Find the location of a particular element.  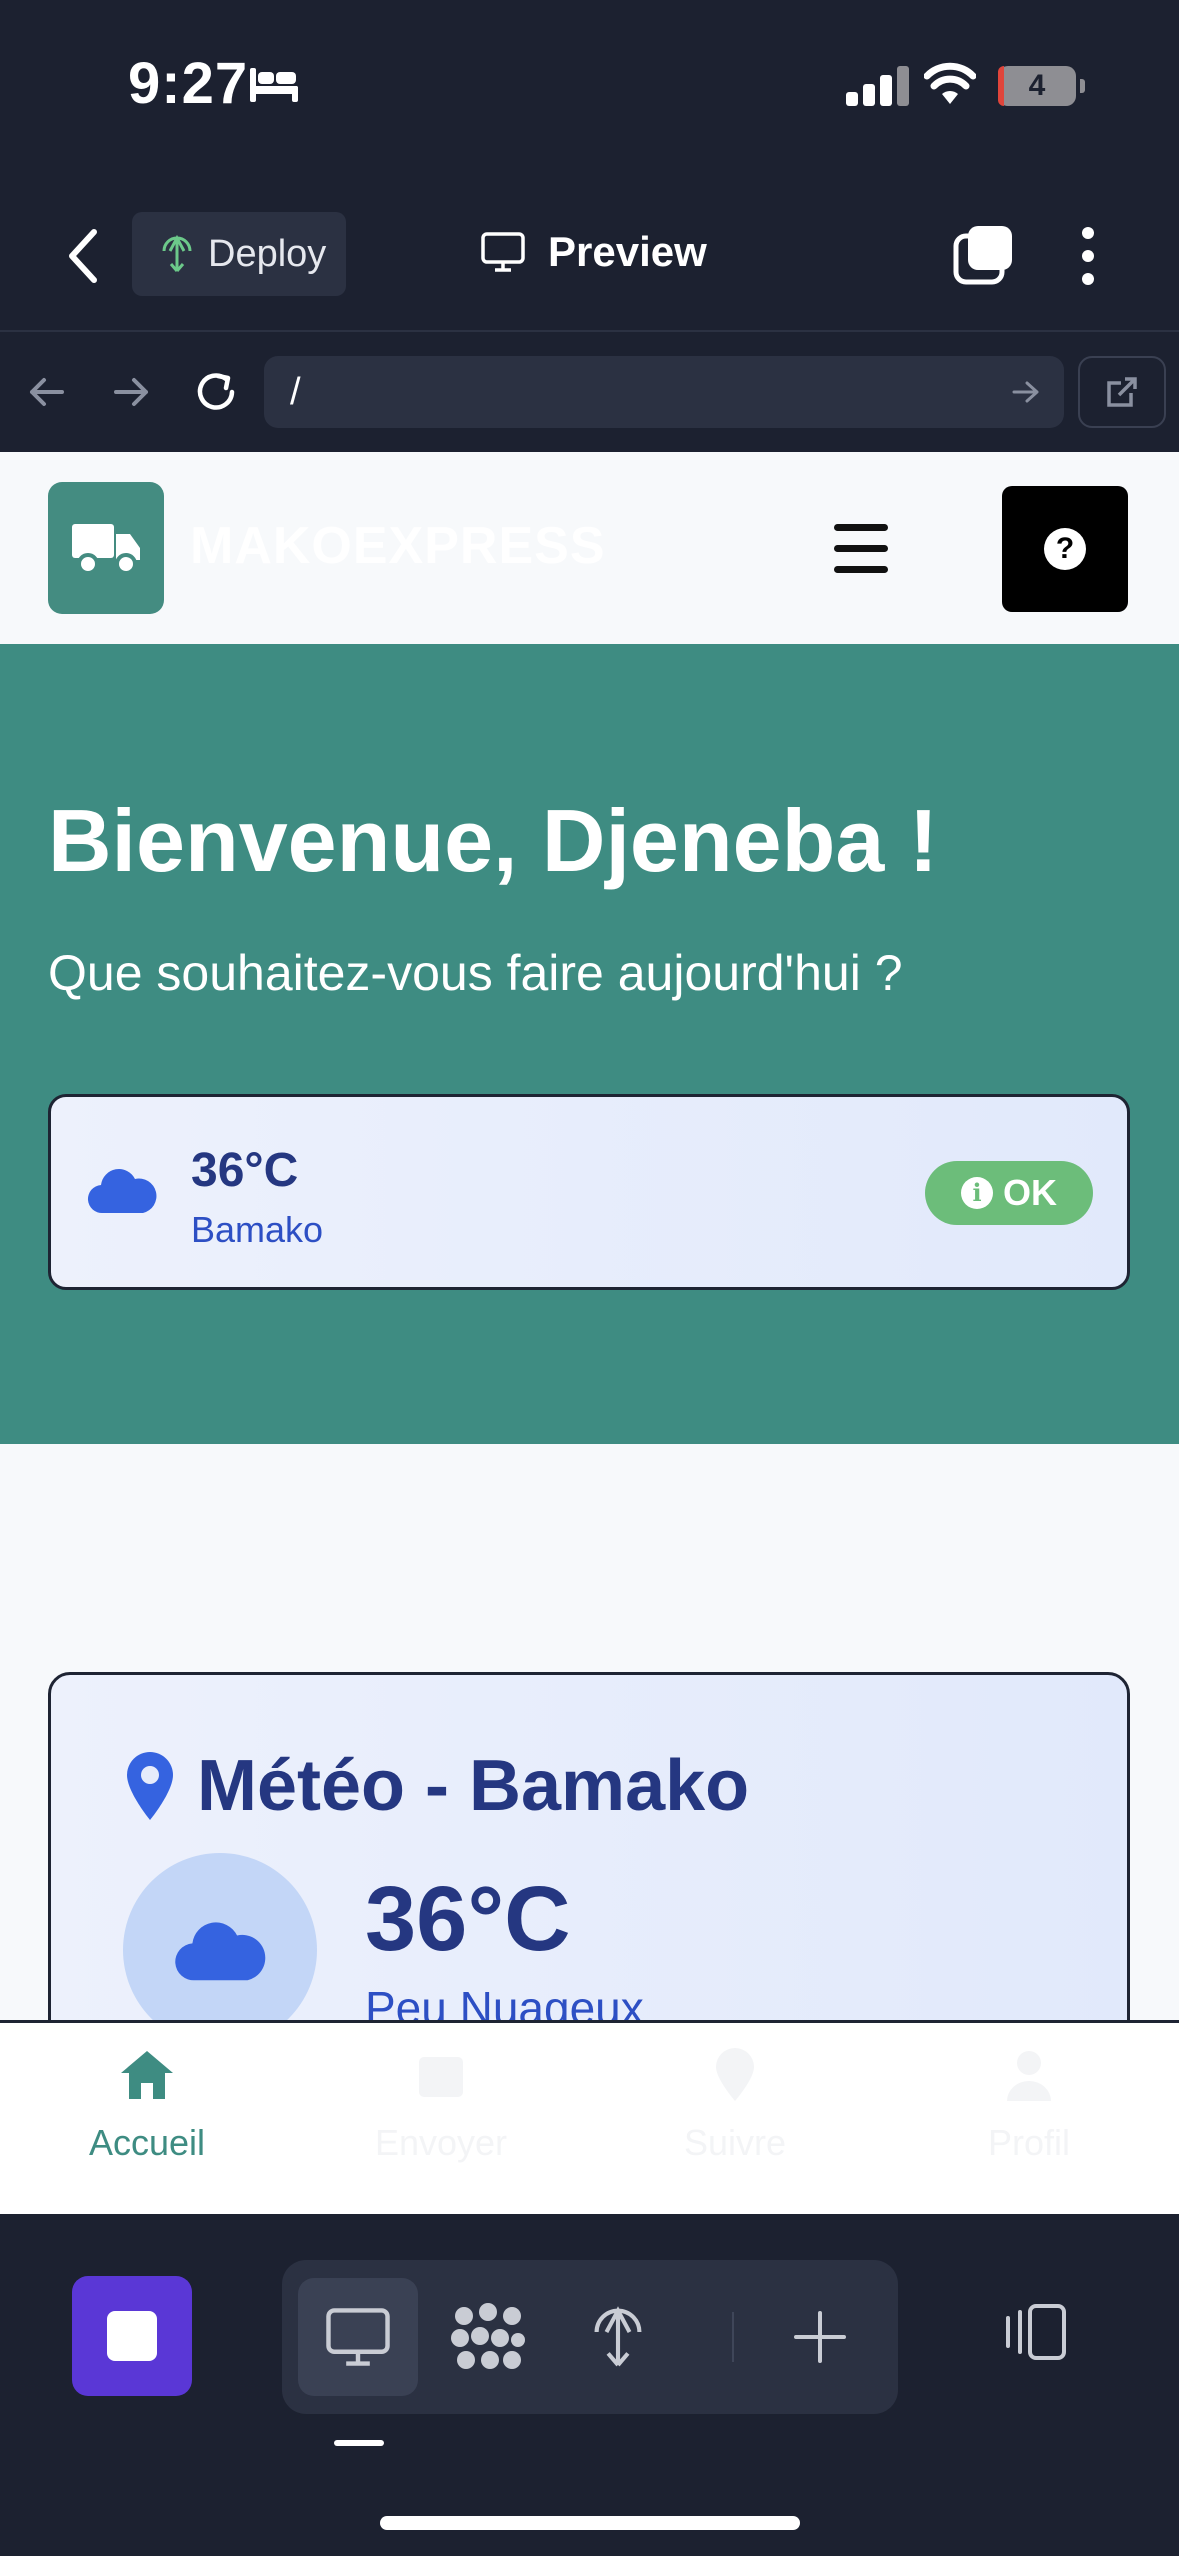

info-icon: i is located at coordinates (977, 1193).